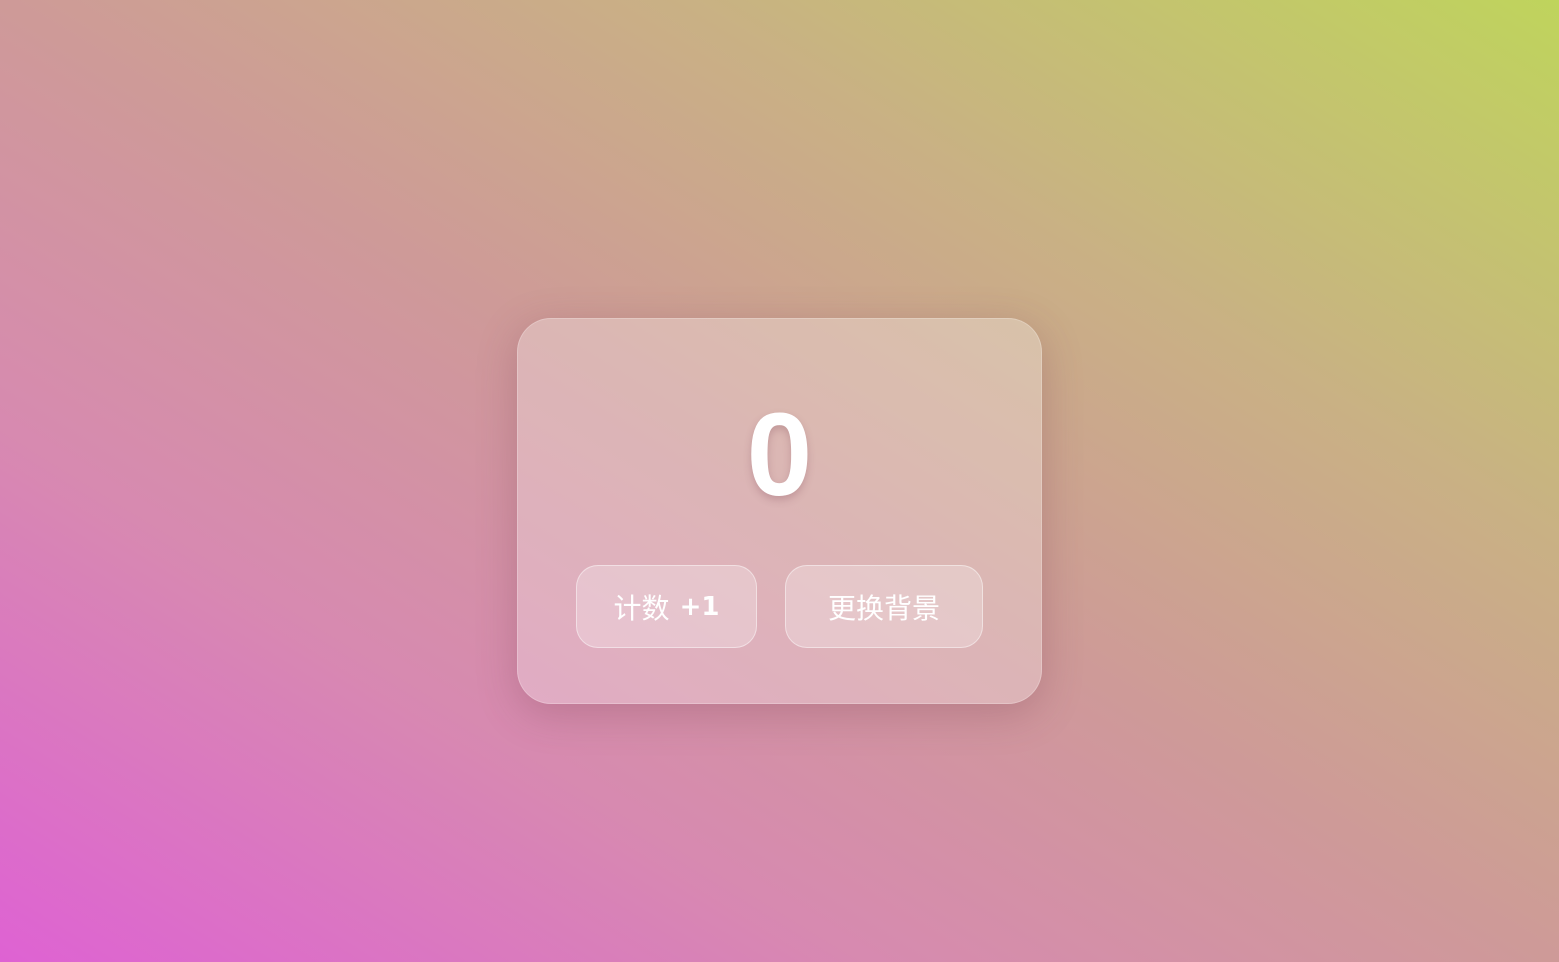 The image size is (1559, 962). I want to click on increment-button: 计数 +1, so click(666, 606).